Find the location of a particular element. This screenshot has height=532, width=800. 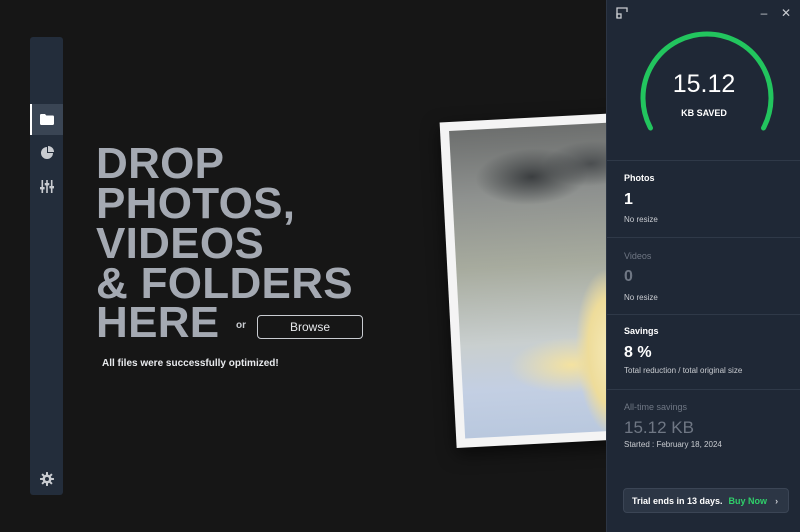

minimize-button: – is located at coordinates (764, 13).